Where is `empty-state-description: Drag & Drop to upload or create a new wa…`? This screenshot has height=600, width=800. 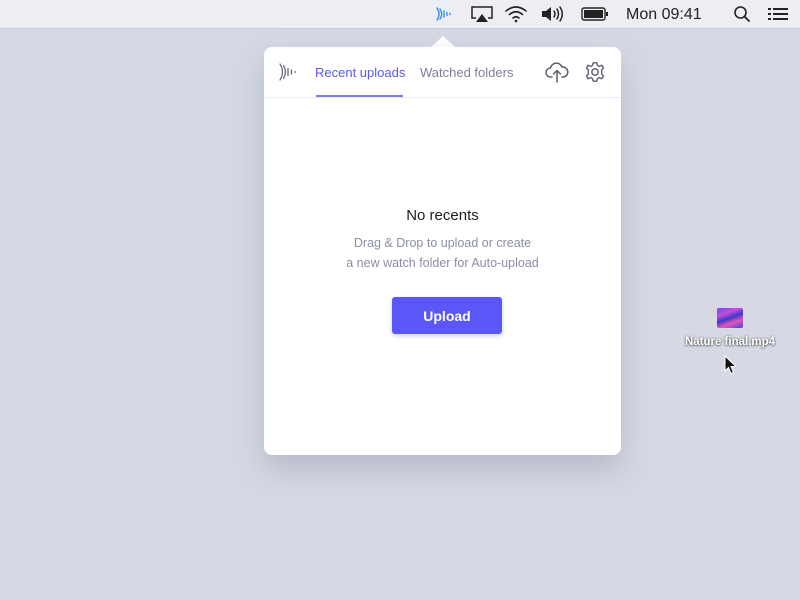 empty-state-description: Drag & Drop to upload or create a new wa… is located at coordinates (442, 253).